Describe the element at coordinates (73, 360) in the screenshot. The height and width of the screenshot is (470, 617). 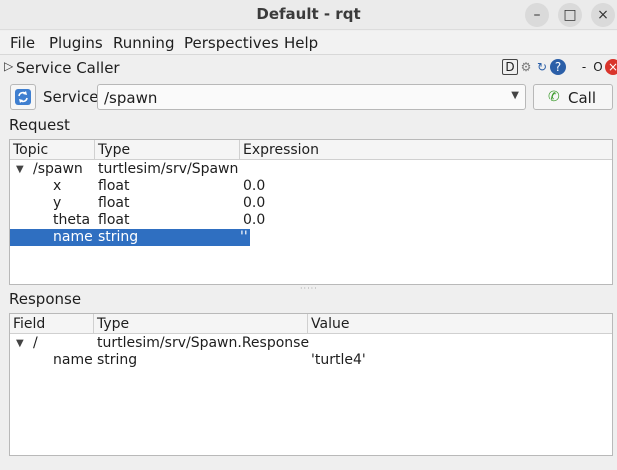
I see `field-cell: name` at that location.